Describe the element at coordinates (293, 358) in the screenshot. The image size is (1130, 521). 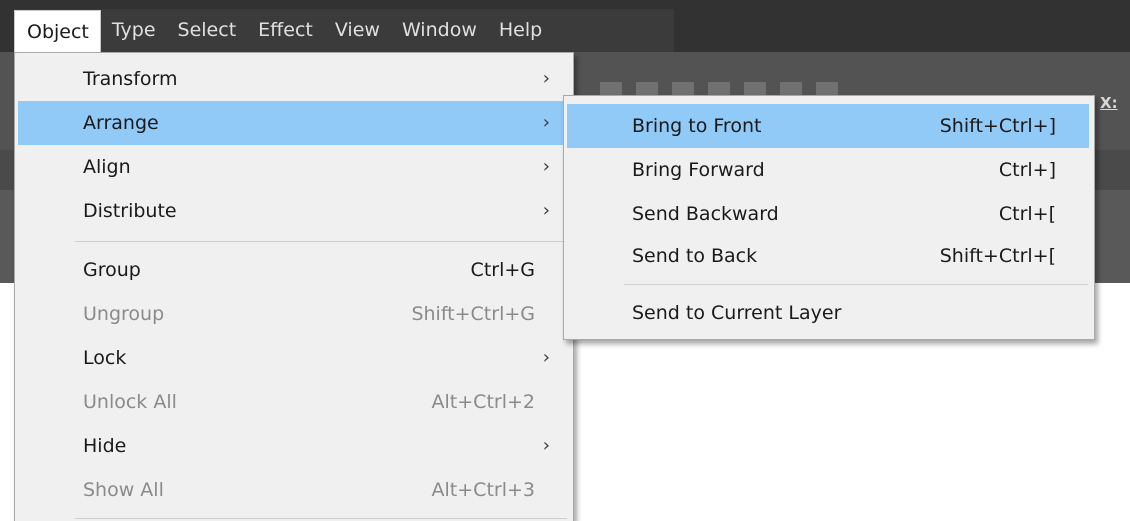
I see `menu-item-lock: Lock ›` at that location.